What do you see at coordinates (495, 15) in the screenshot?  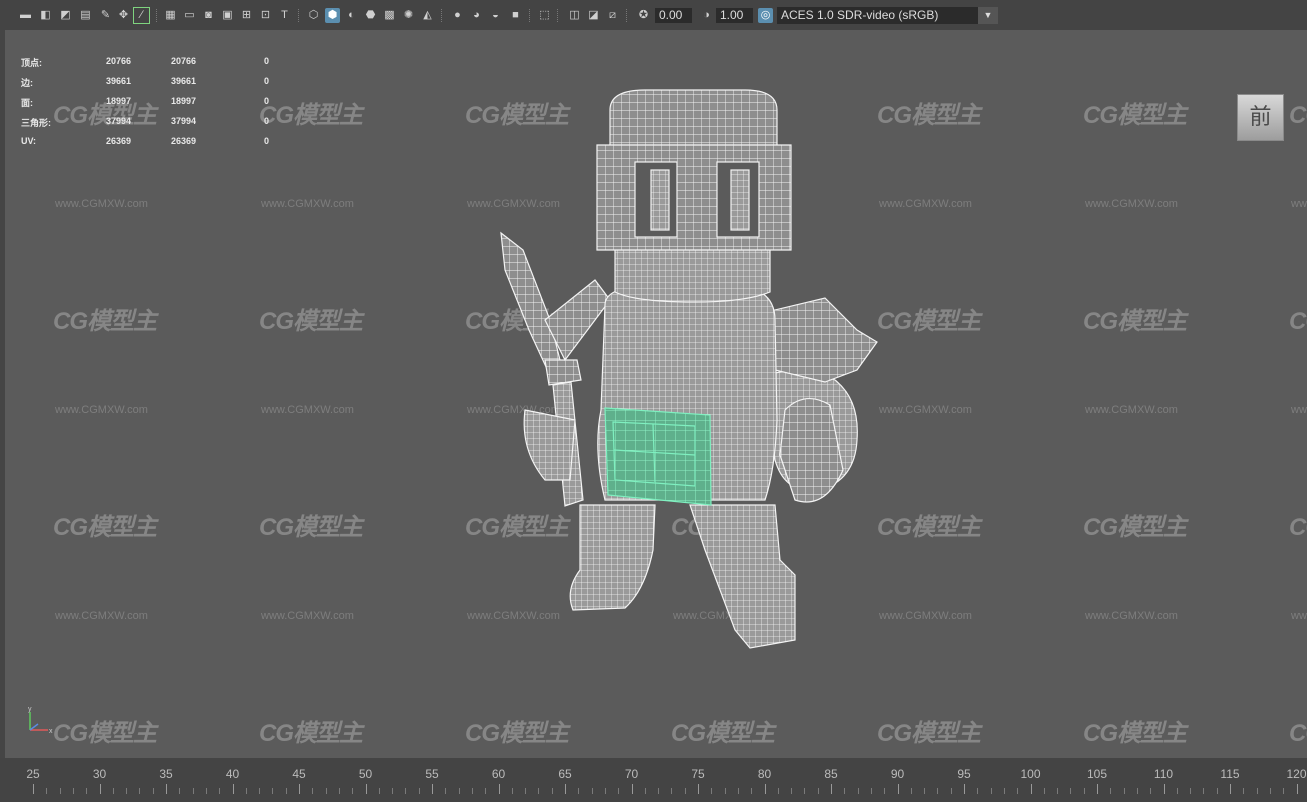 I see `anti-alias-icon: ◒` at bounding box center [495, 15].